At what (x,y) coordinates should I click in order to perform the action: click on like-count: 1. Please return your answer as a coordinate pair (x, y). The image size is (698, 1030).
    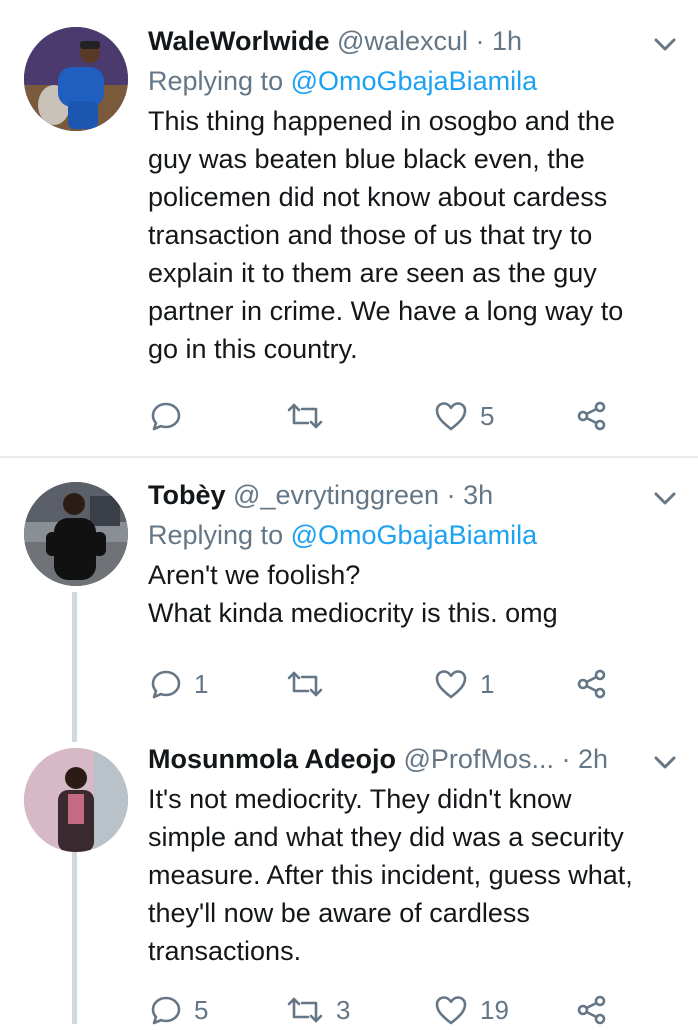
    Looking at the image, I should click on (487, 683).